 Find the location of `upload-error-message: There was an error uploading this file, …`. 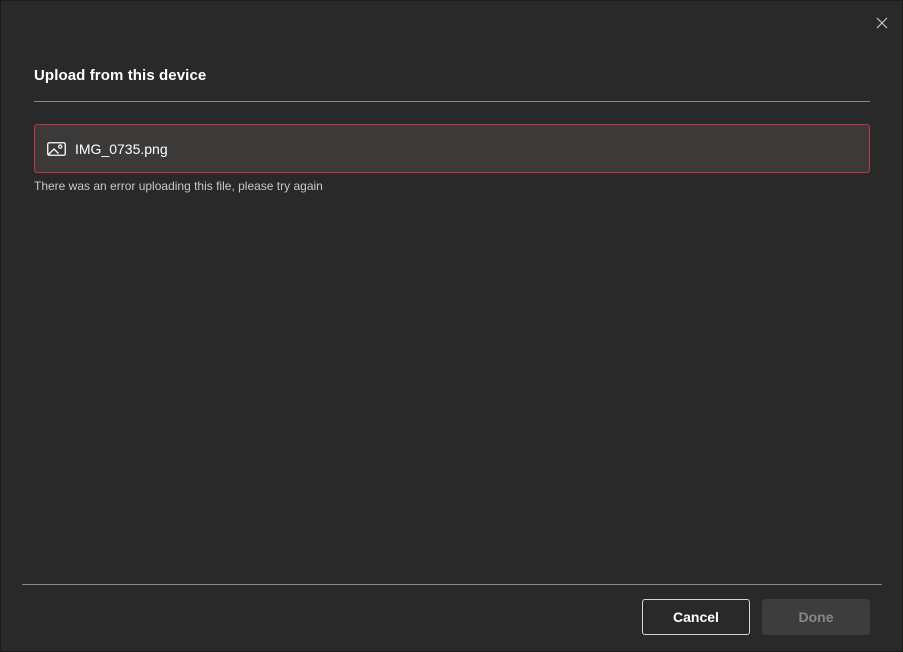

upload-error-message: There was an error uploading this file, … is located at coordinates (178, 186).